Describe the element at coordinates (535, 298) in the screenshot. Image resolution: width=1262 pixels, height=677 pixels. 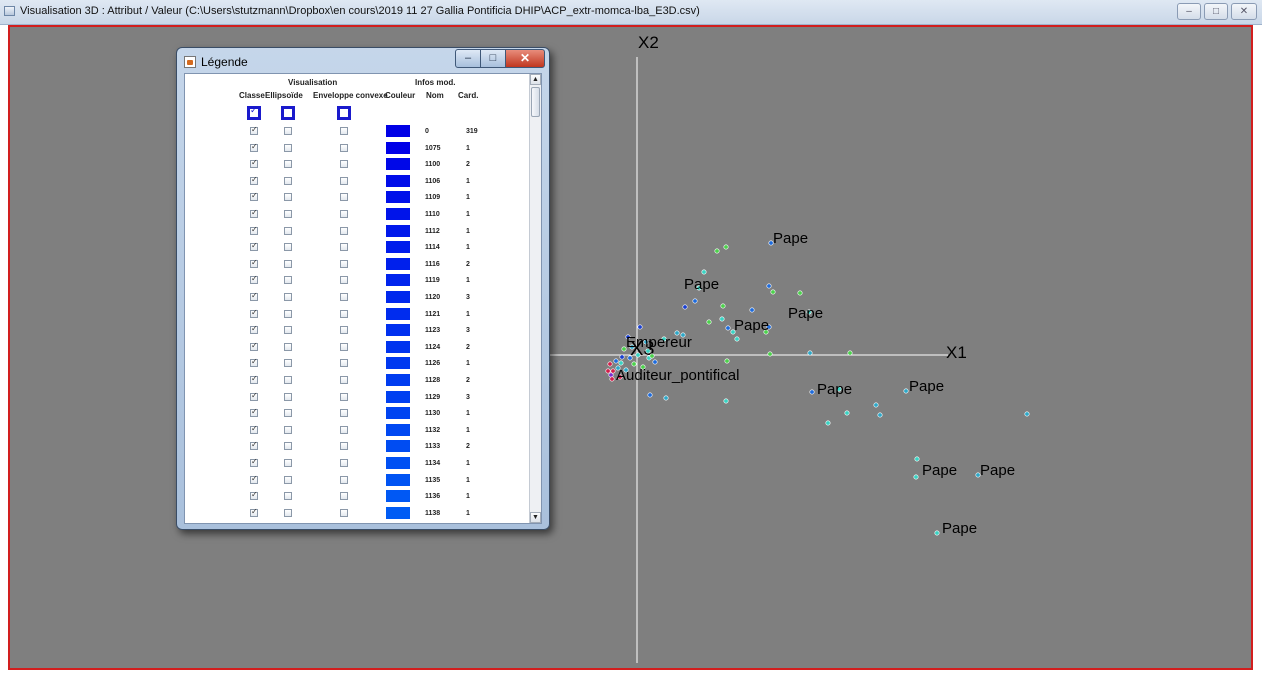
I see `legend-scrollbar: ▲ ▼` at that location.